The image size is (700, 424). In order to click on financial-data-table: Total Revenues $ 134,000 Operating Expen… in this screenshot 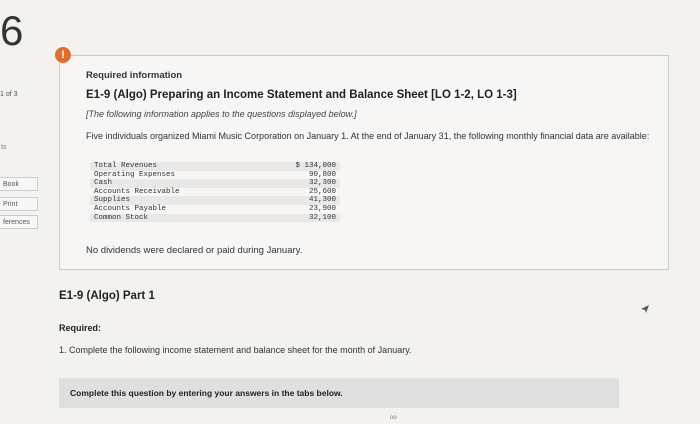, I will do `click(215, 192)`.